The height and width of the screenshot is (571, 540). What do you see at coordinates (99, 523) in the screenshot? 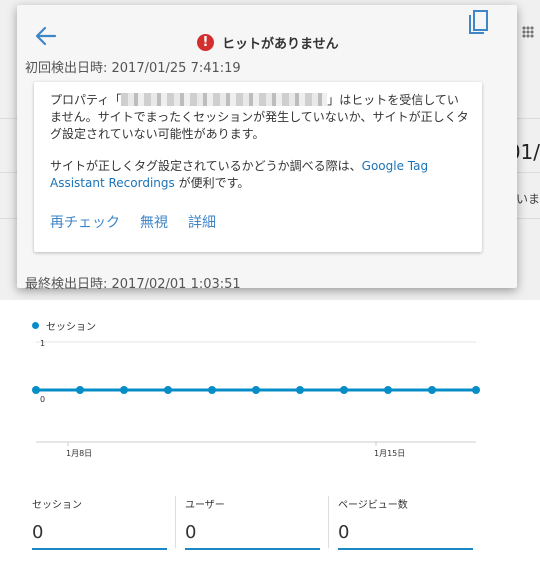
I see `metric-sessions: セッション 0` at bounding box center [99, 523].